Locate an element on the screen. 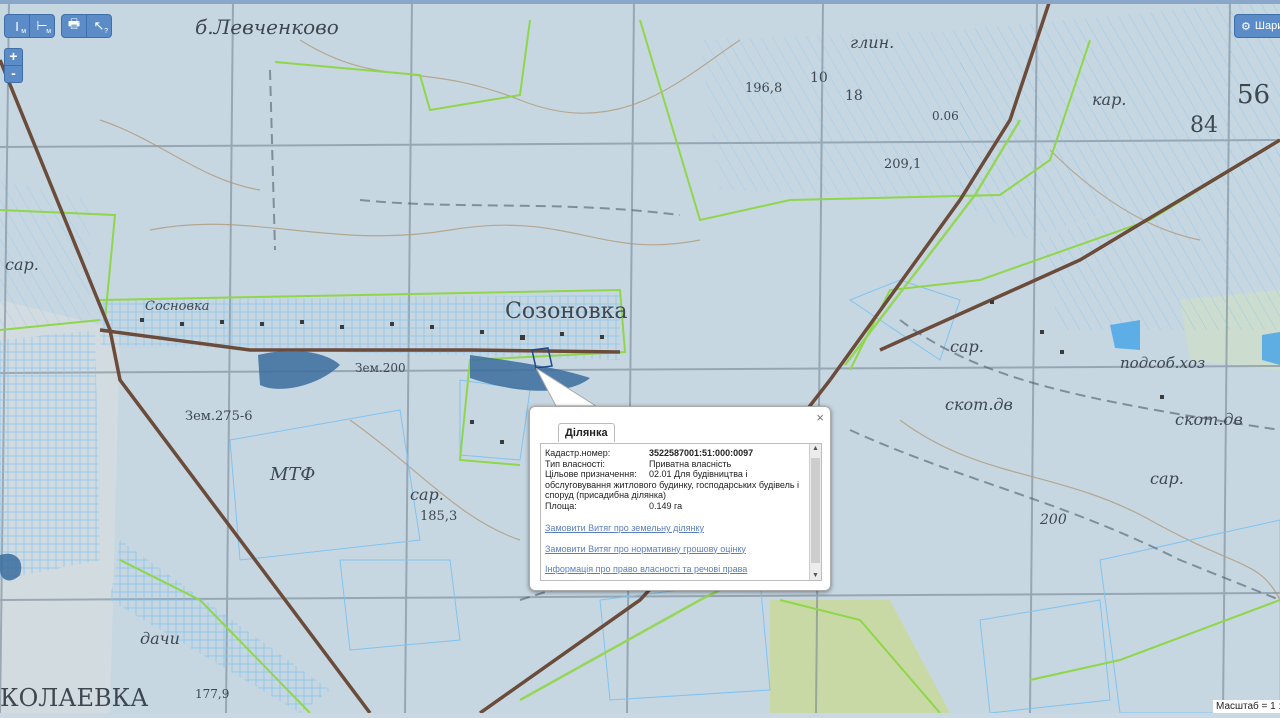  detail-key: Площа: is located at coordinates (561, 505).